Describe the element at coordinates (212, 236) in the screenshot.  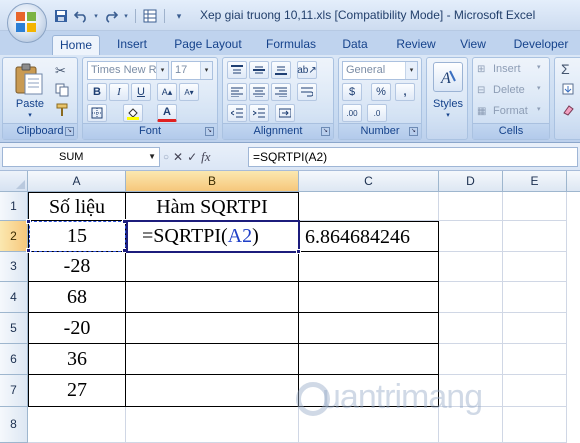
I see `cell-b2: =SQRTPI(A2)` at that location.